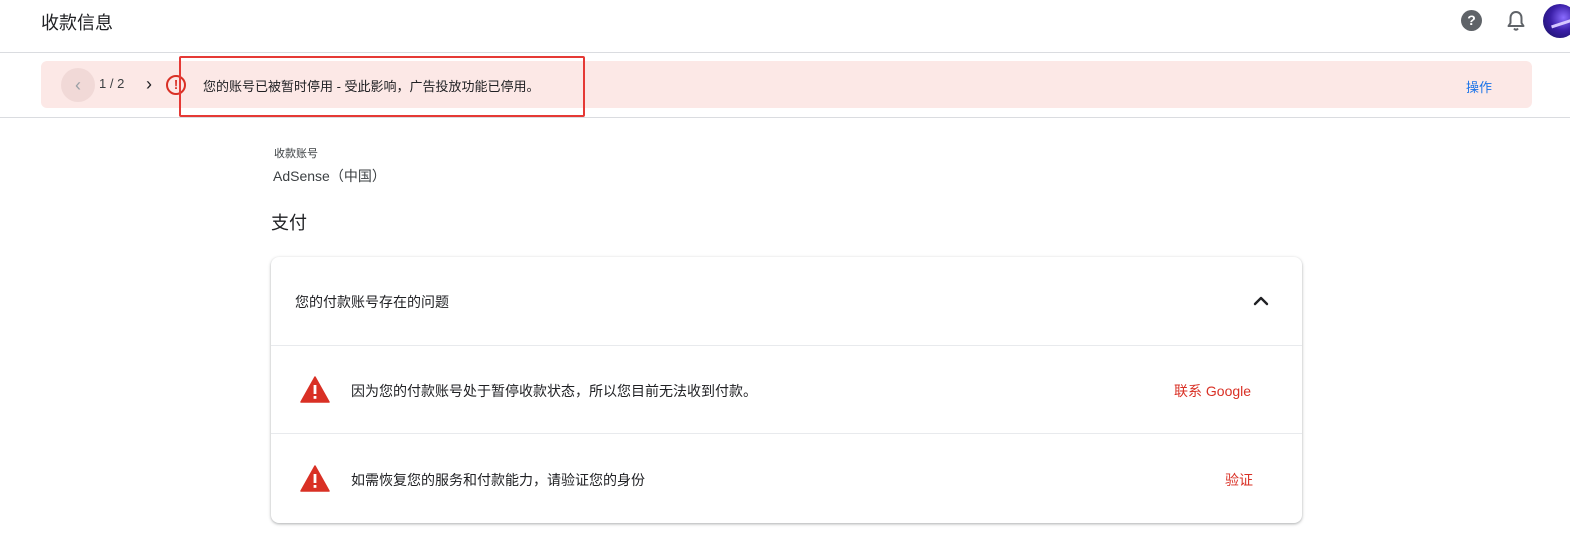 The image size is (1570, 546). Describe the element at coordinates (77, 23) in the screenshot. I see `page-title: 收款信息` at that location.